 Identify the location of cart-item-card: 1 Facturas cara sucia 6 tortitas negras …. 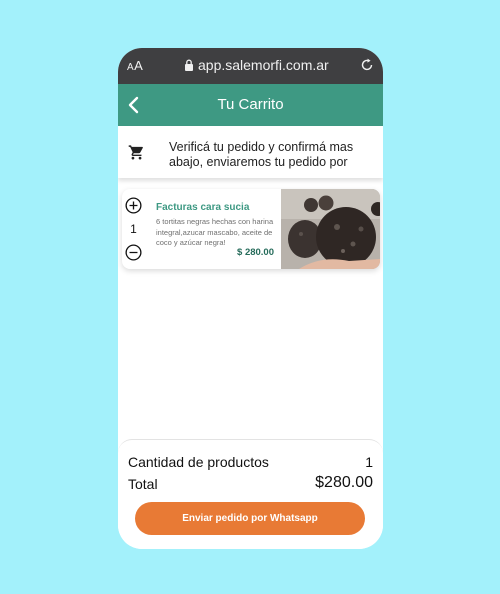
(251, 229).